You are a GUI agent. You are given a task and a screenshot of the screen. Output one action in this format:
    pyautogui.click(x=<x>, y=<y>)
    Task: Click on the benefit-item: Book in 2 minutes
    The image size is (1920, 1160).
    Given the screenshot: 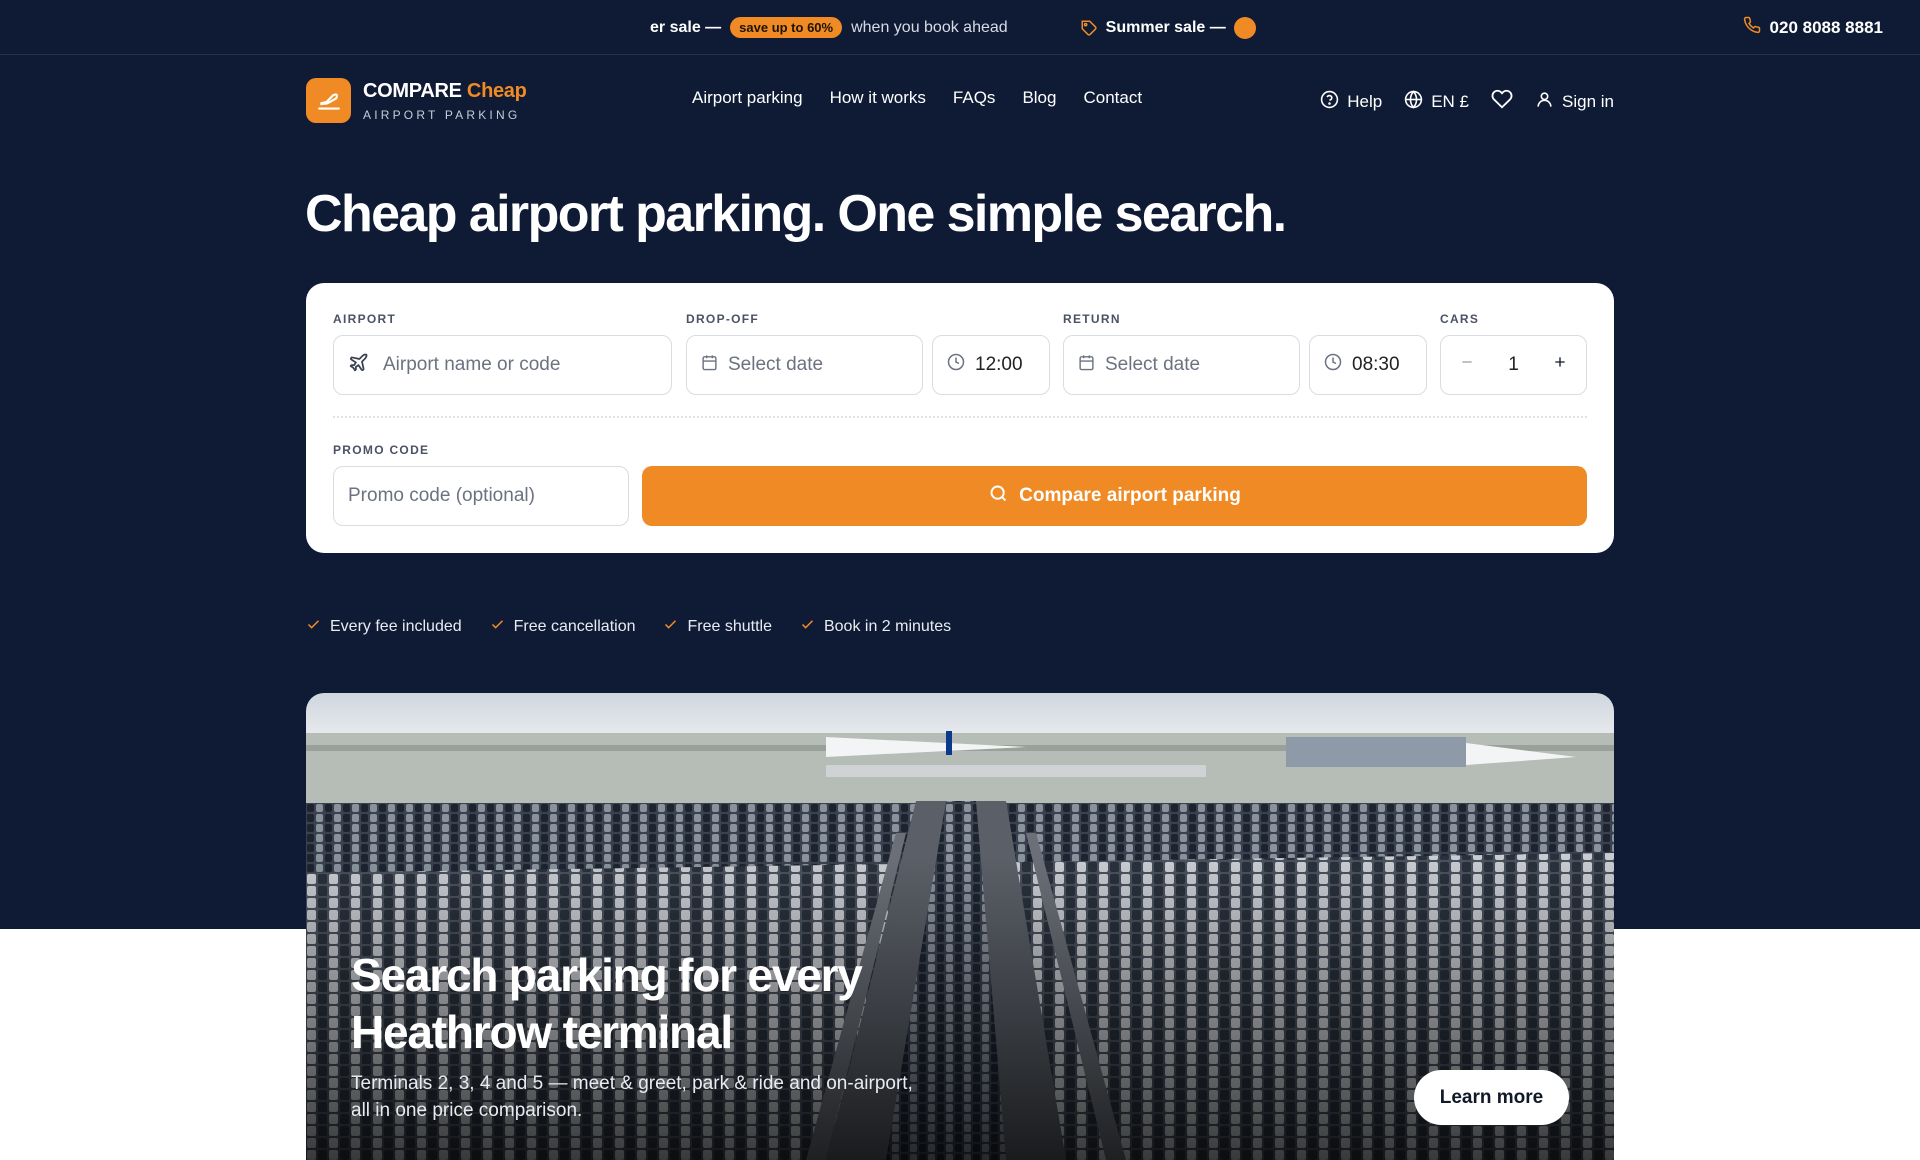 What is the action you would take?
    pyautogui.click(x=875, y=627)
    